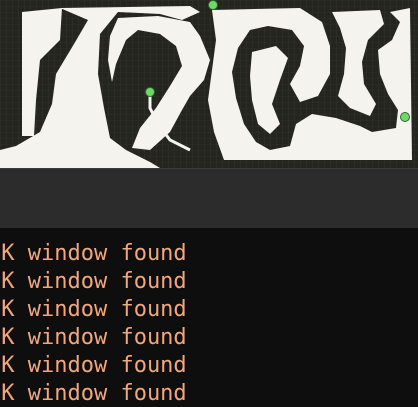 Image resolution: width=418 pixels, height=407 pixels. What do you see at coordinates (150, 92) in the screenshot?
I see `agent-marker` at bounding box center [150, 92].